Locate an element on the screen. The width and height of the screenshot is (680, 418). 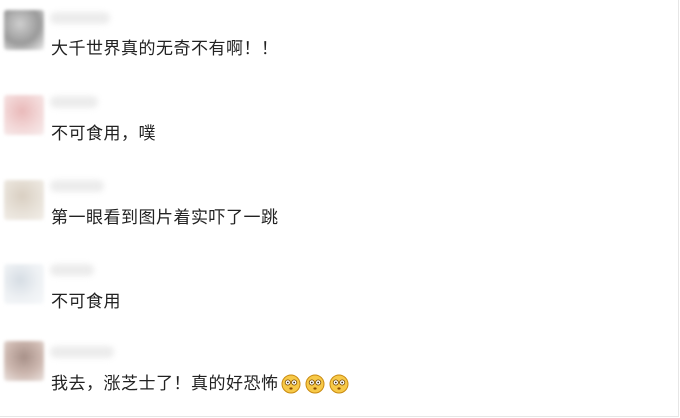
comment-text: 我去，涨芝士了！真的好恐怖 is located at coordinates (165, 384).